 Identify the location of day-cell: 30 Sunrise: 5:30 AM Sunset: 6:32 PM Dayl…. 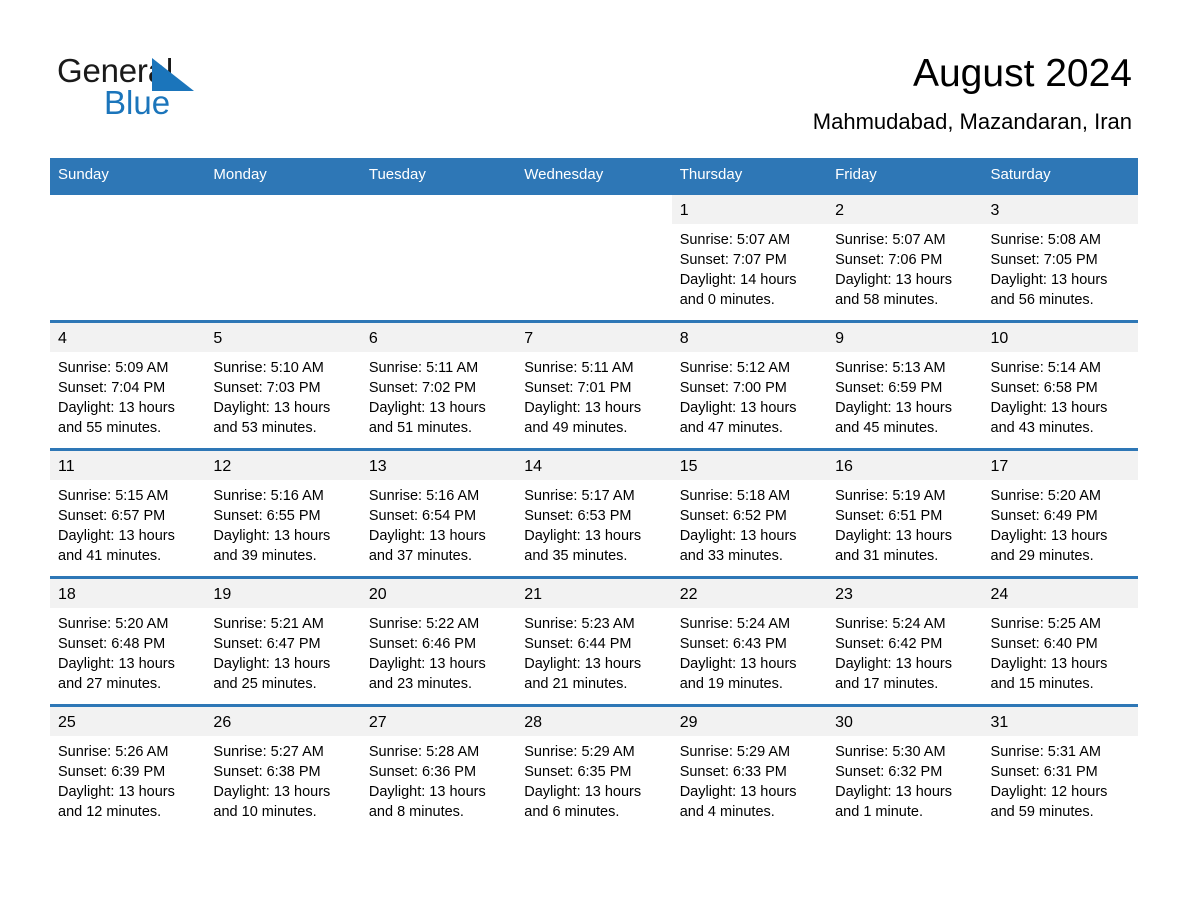
(905, 768).